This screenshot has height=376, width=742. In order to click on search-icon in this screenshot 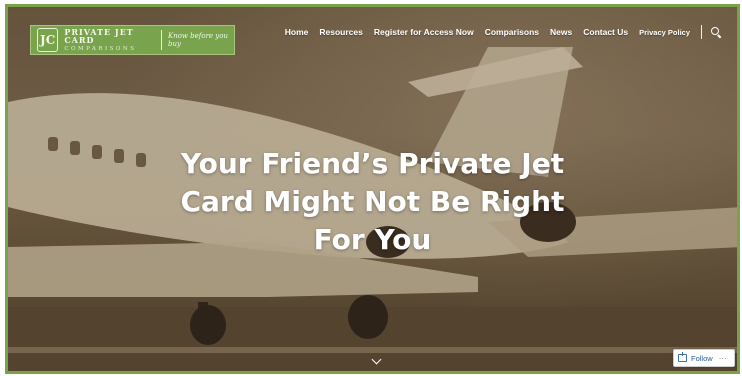, I will do `click(716, 32)`.